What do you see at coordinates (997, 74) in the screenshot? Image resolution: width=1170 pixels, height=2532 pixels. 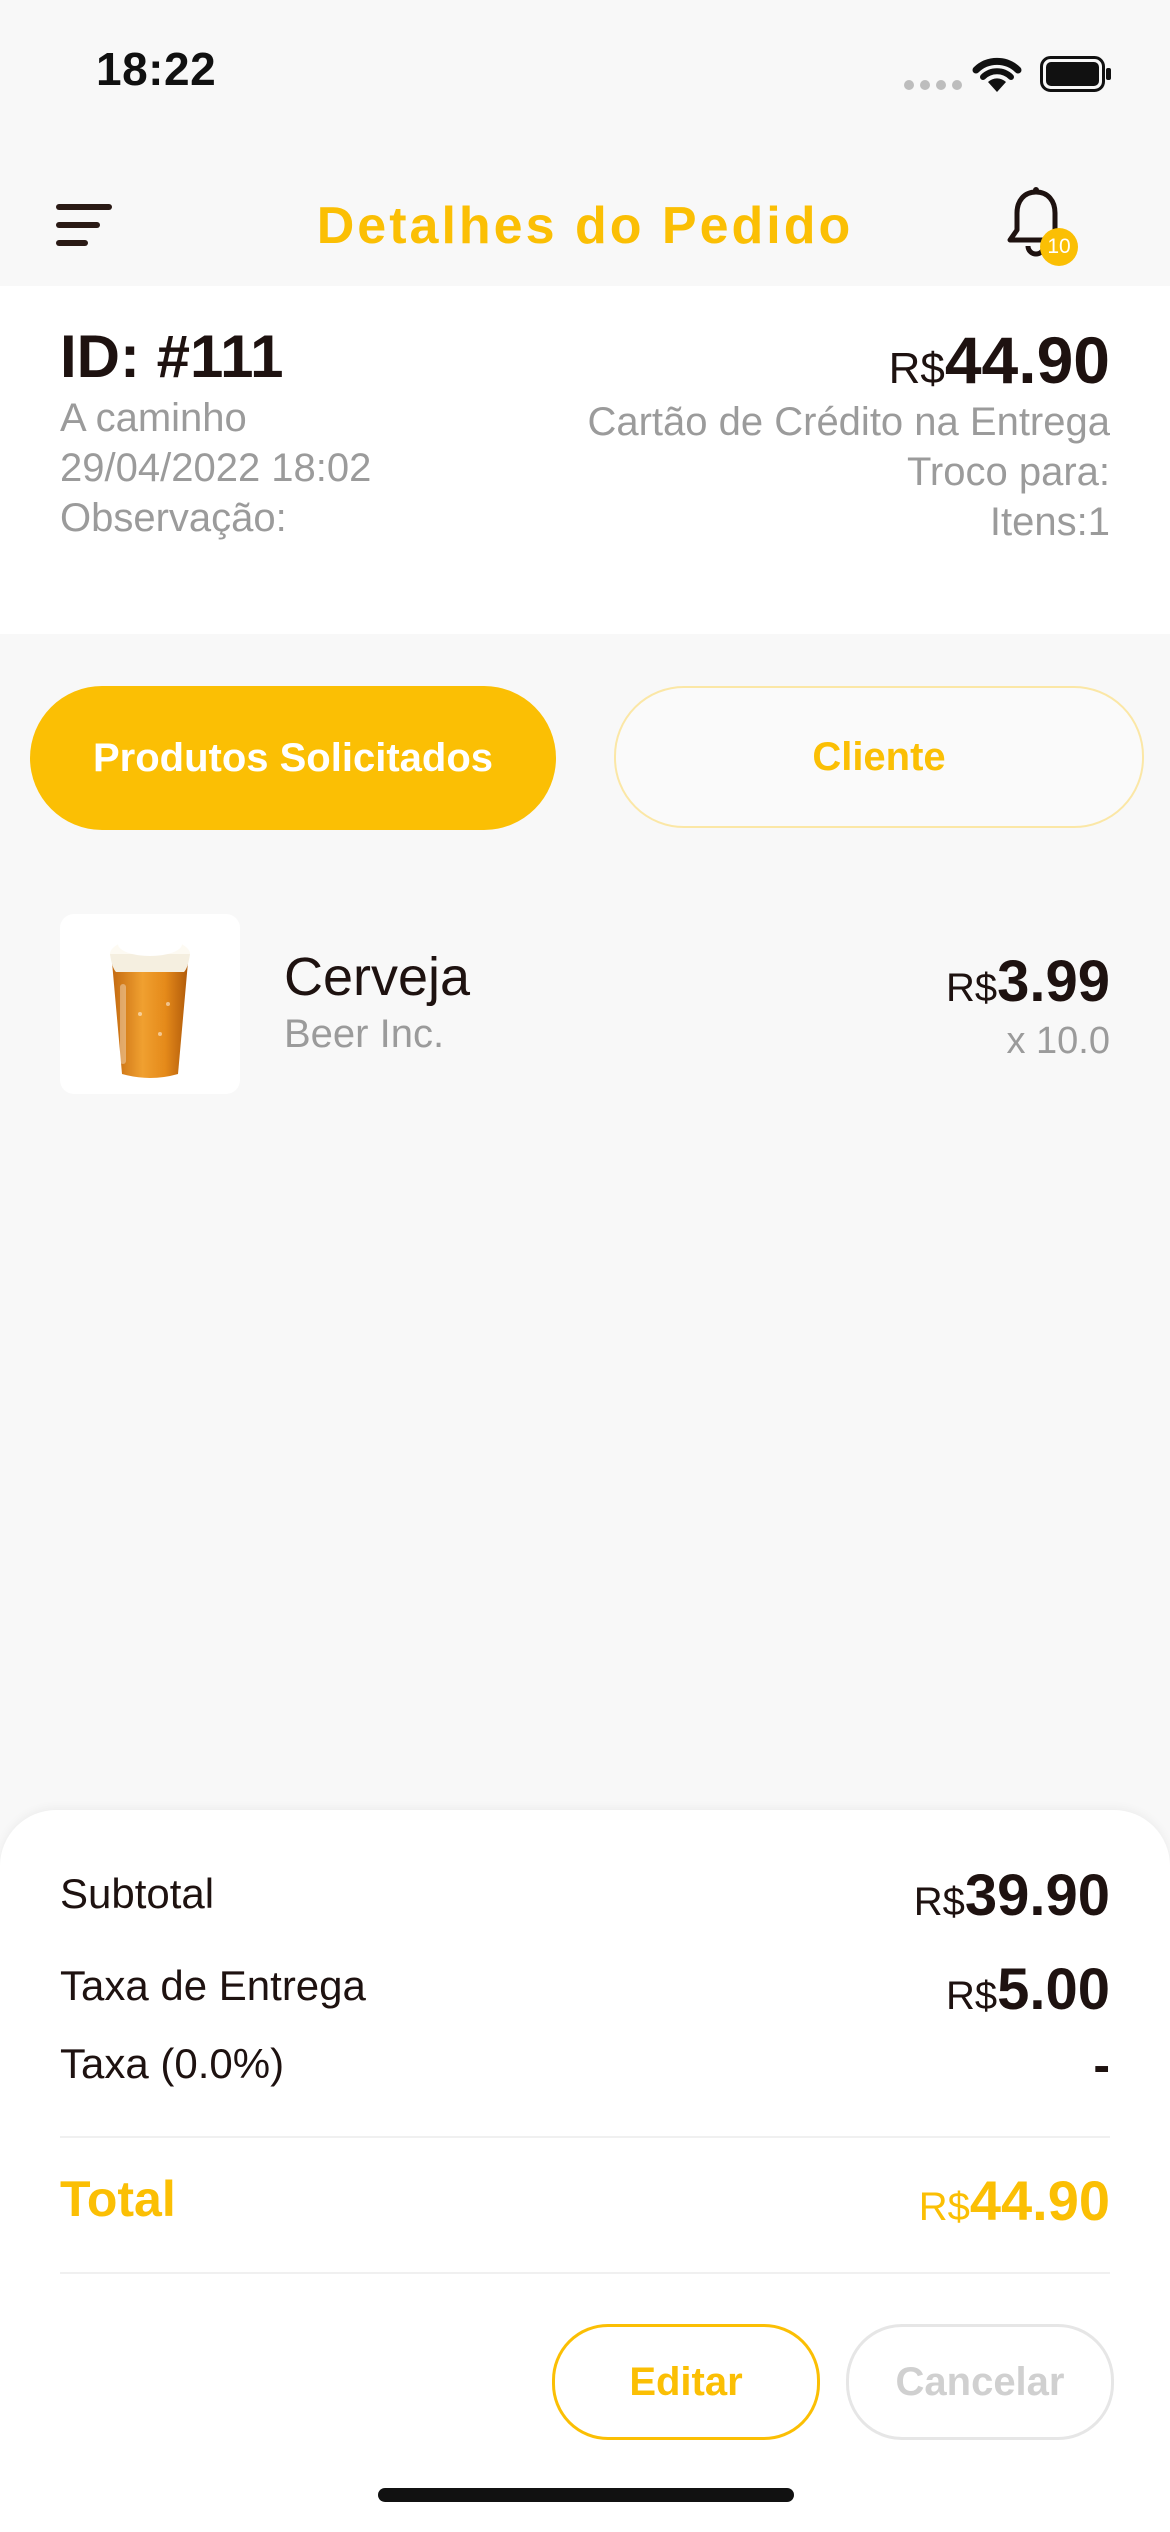 I see `wifi-icon` at bounding box center [997, 74].